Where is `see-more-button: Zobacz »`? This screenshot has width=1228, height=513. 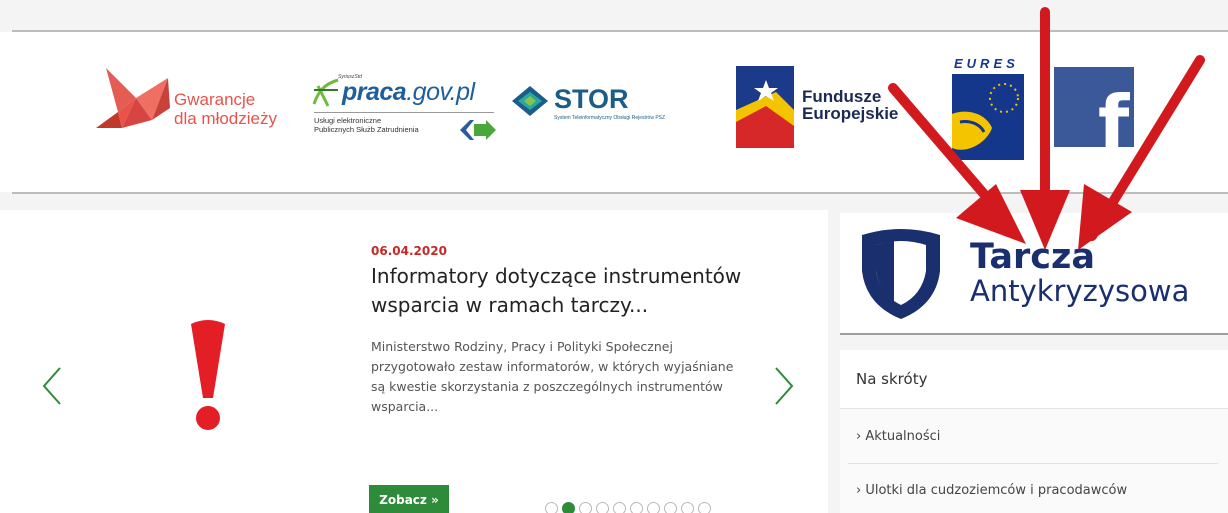 see-more-button: Zobacz » is located at coordinates (409, 499).